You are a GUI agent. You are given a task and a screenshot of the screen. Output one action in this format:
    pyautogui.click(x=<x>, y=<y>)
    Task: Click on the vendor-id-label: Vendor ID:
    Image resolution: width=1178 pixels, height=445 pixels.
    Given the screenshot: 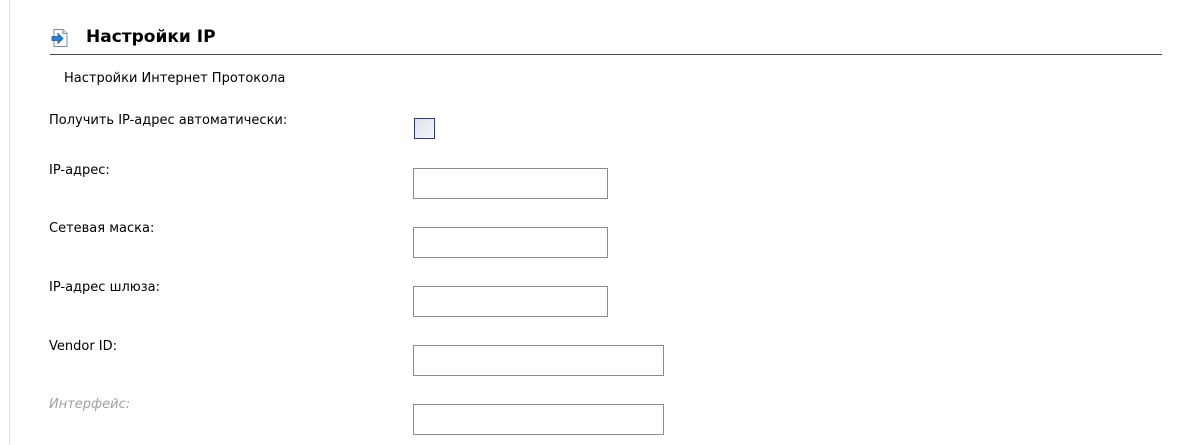 What is the action you would take?
    pyautogui.click(x=83, y=346)
    